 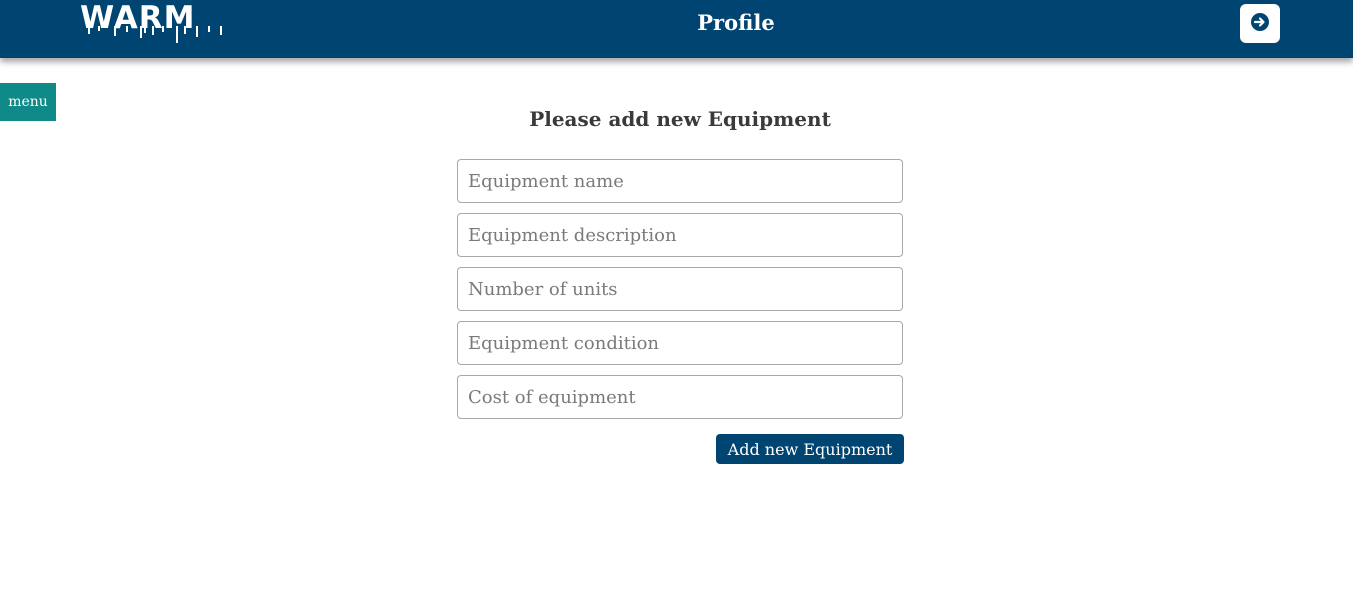 I want to click on add-new-equipment-button: Add new Equipment, so click(x=810, y=449).